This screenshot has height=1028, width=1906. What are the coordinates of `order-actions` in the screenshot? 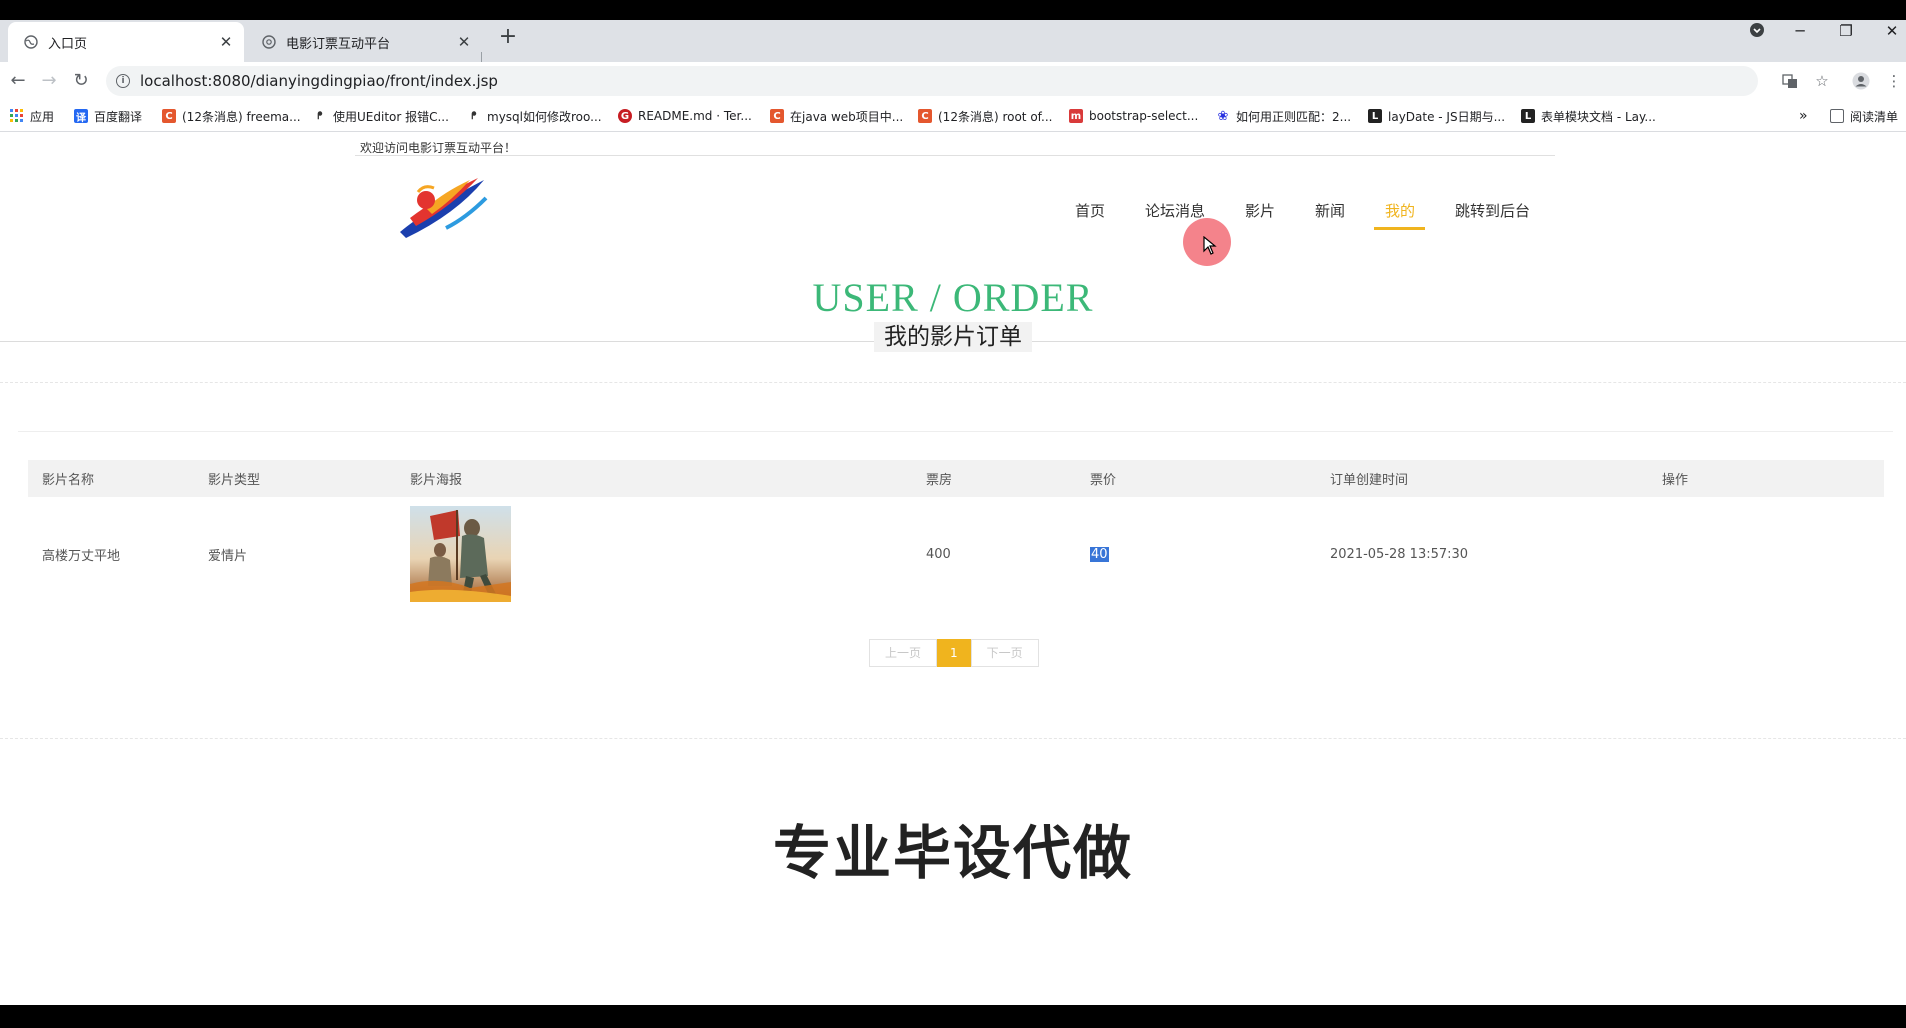 It's located at (1766, 554).